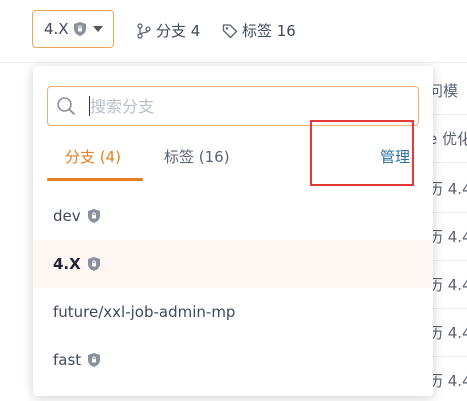 The width and height of the screenshot is (467, 401). What do you see at coordinates (233, 264) in the screenshot?
I see `branch-item-4x: 4.X` at bounding box center [233, 264].